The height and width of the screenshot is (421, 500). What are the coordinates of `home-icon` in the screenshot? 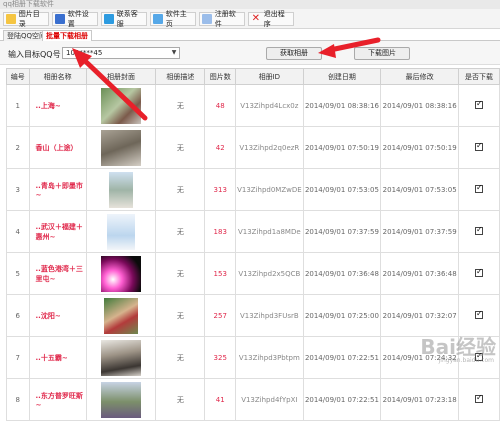 It's located at (158, 19).